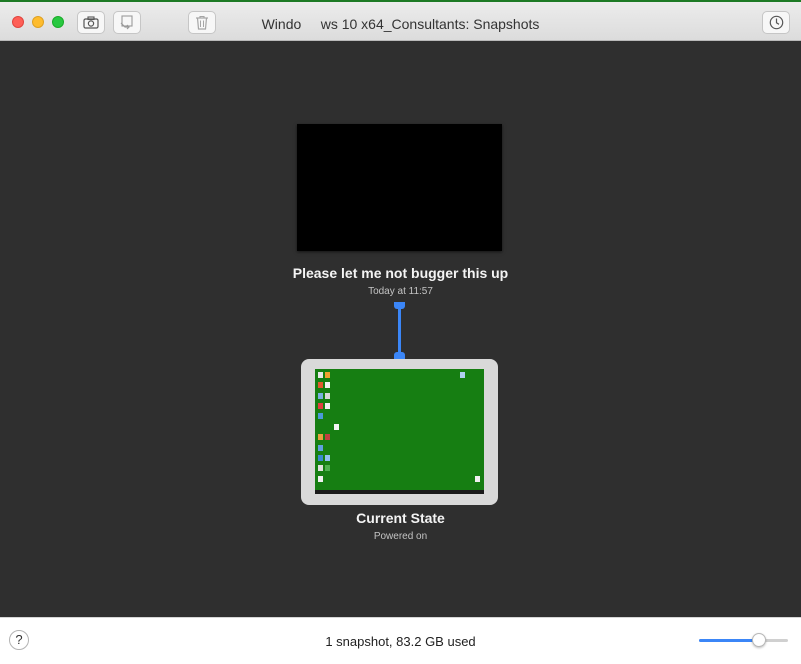 Image resolution: width=801 pixels, height=664 pixels. What do you see at coordinates (400, 273) in the screenshot?
I see `snapshot-name: Please let me not bugger this up` at bounding box center [400, 273].